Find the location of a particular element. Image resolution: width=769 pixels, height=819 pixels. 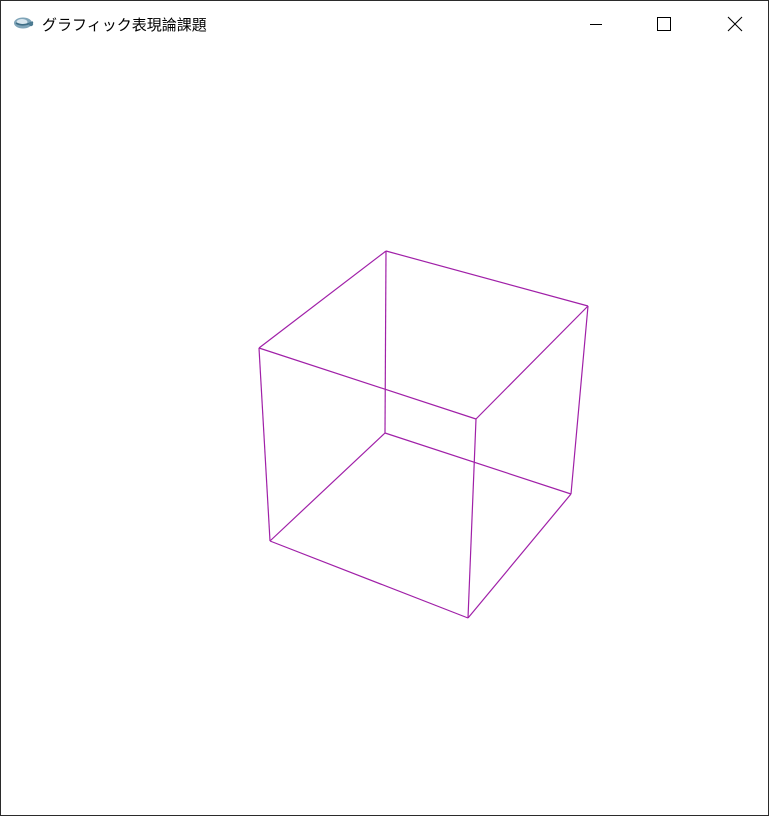

minimize-button is located at coordinates (596, 24).